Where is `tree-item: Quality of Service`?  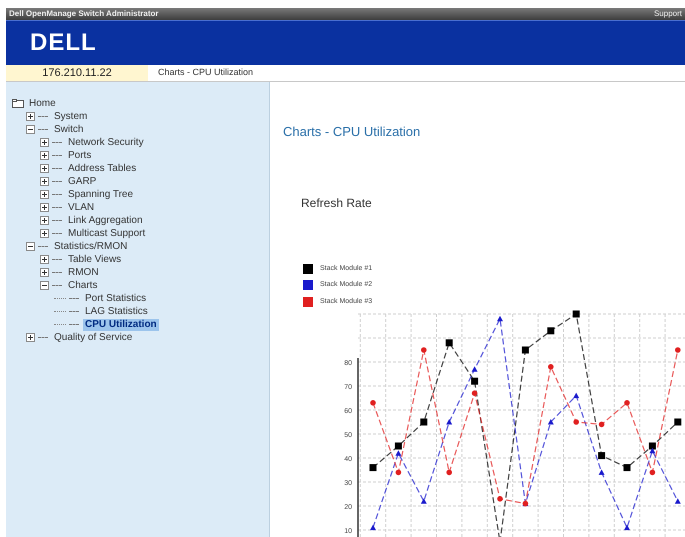
tree-item: Quality of Service is located at coordinates (93, 338).